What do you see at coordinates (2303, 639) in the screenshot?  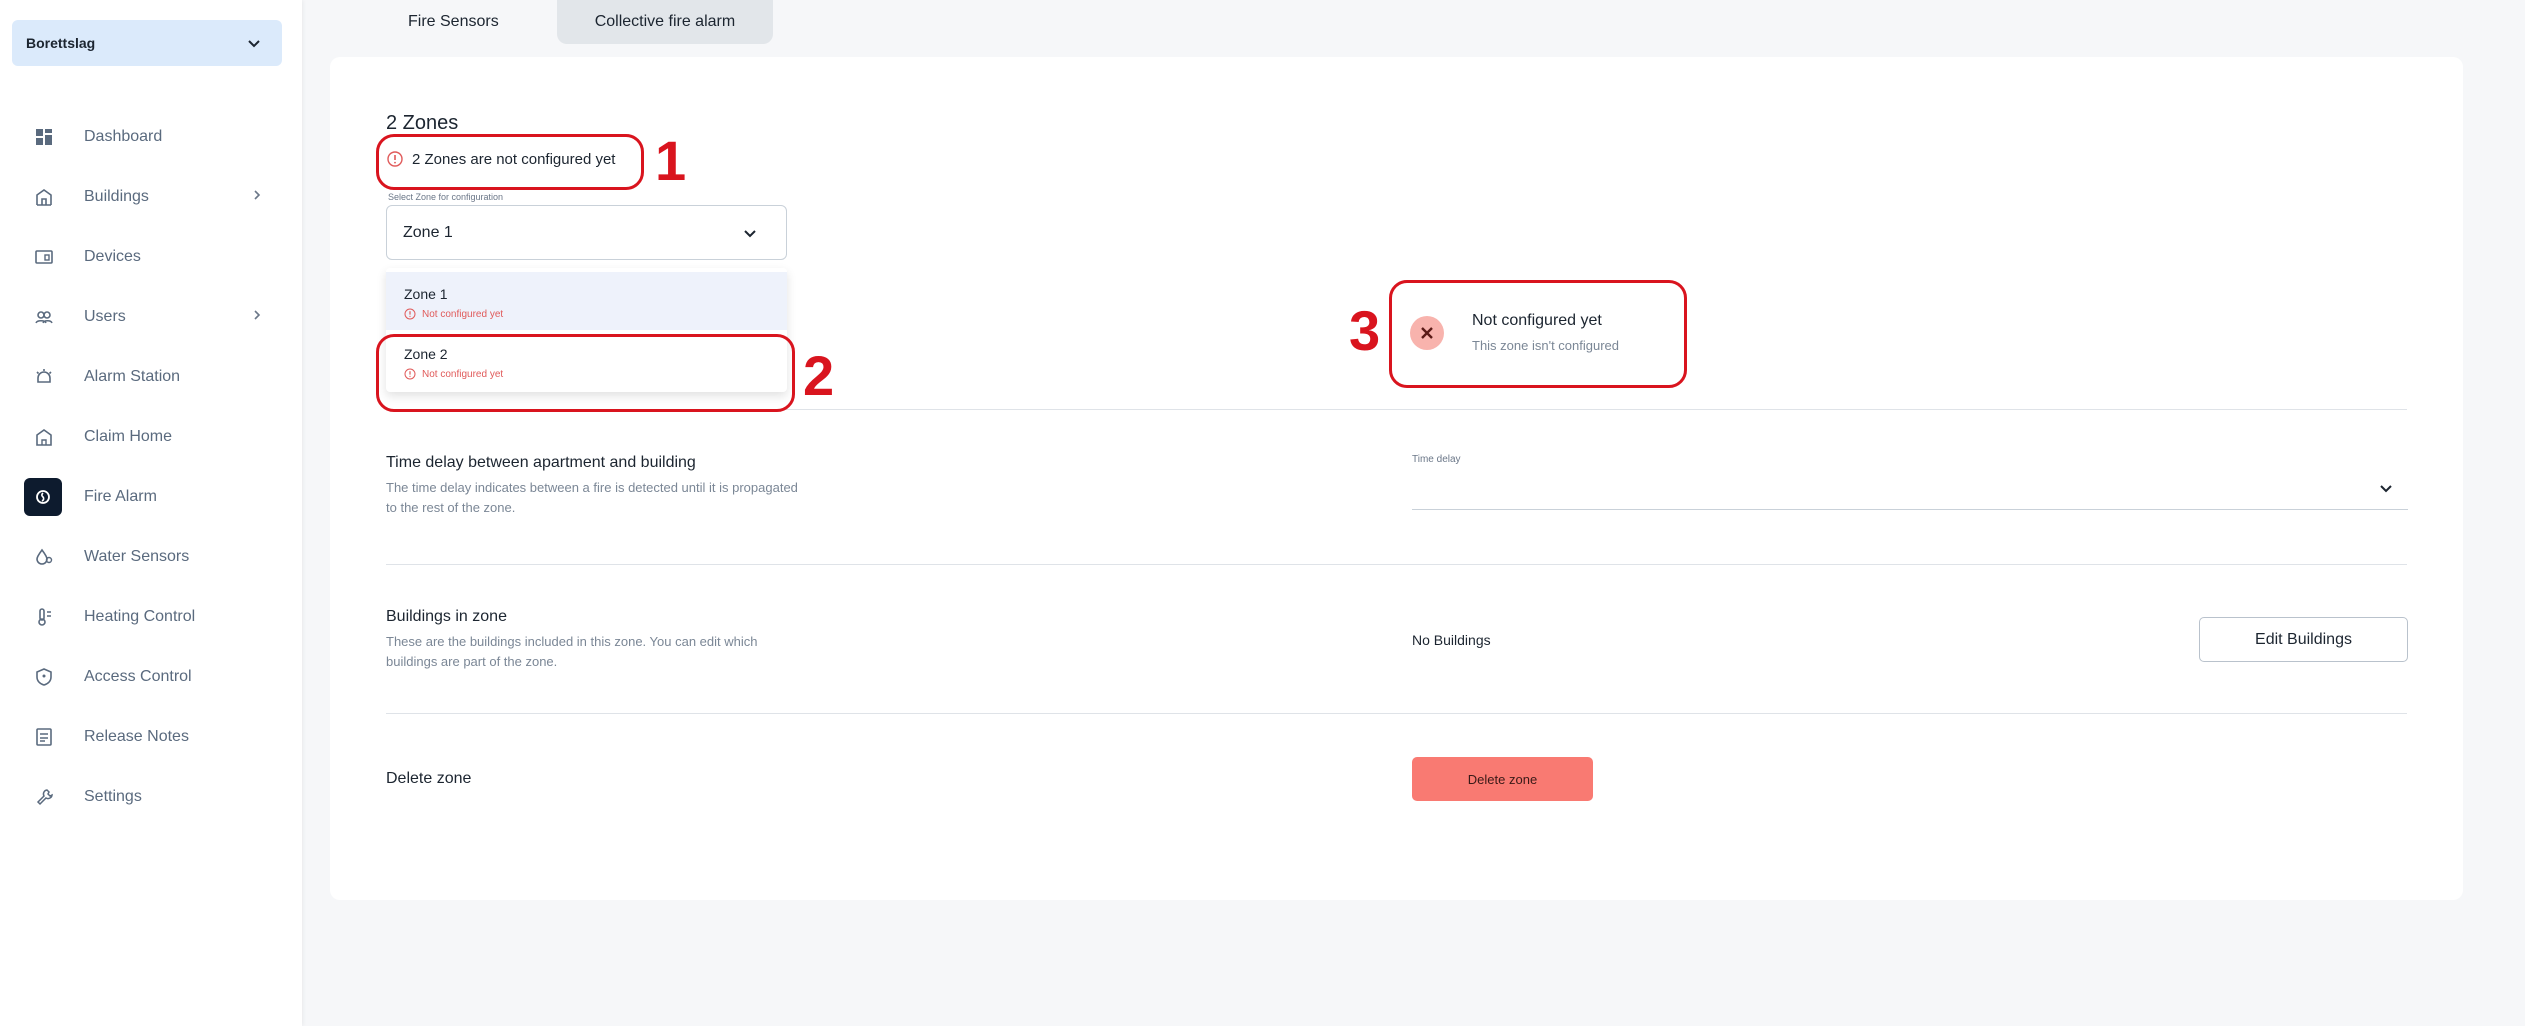 I see `edit-buildings-button: Edit Buildings` at bounding box center [2303, 639].